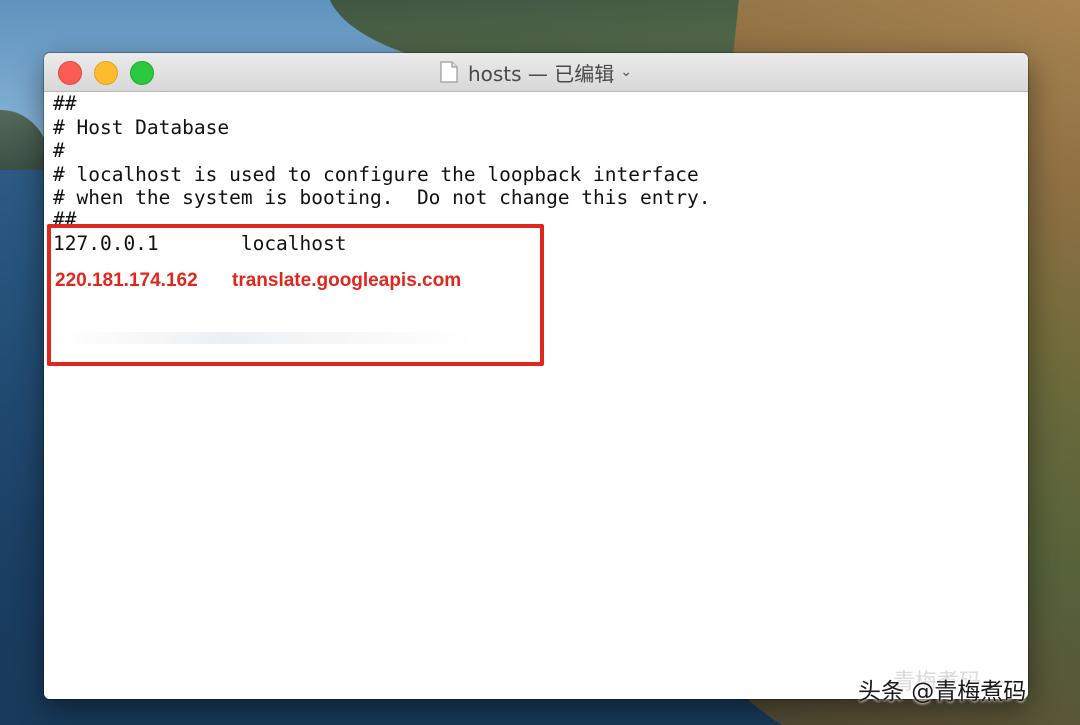 The image size is (1080, 725). What do you see at coordinates (942, 692) in the screenshot?
I see `watermark: 头条 @青梅煮码` at bounding box center [942, 692].